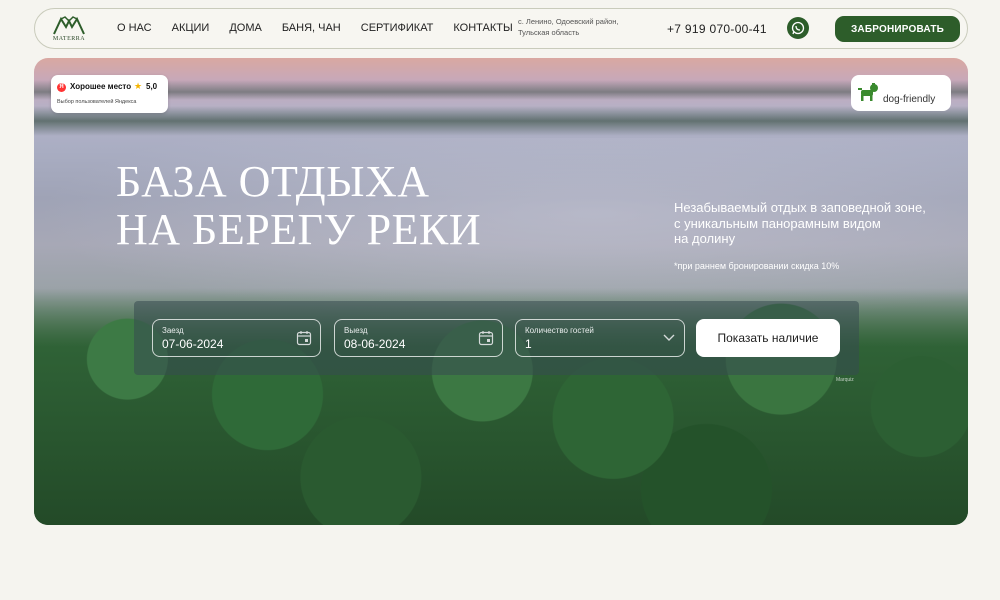 The image size is (1000, 600). I want to click on logo-text: MATERRA, so click(69, 39).